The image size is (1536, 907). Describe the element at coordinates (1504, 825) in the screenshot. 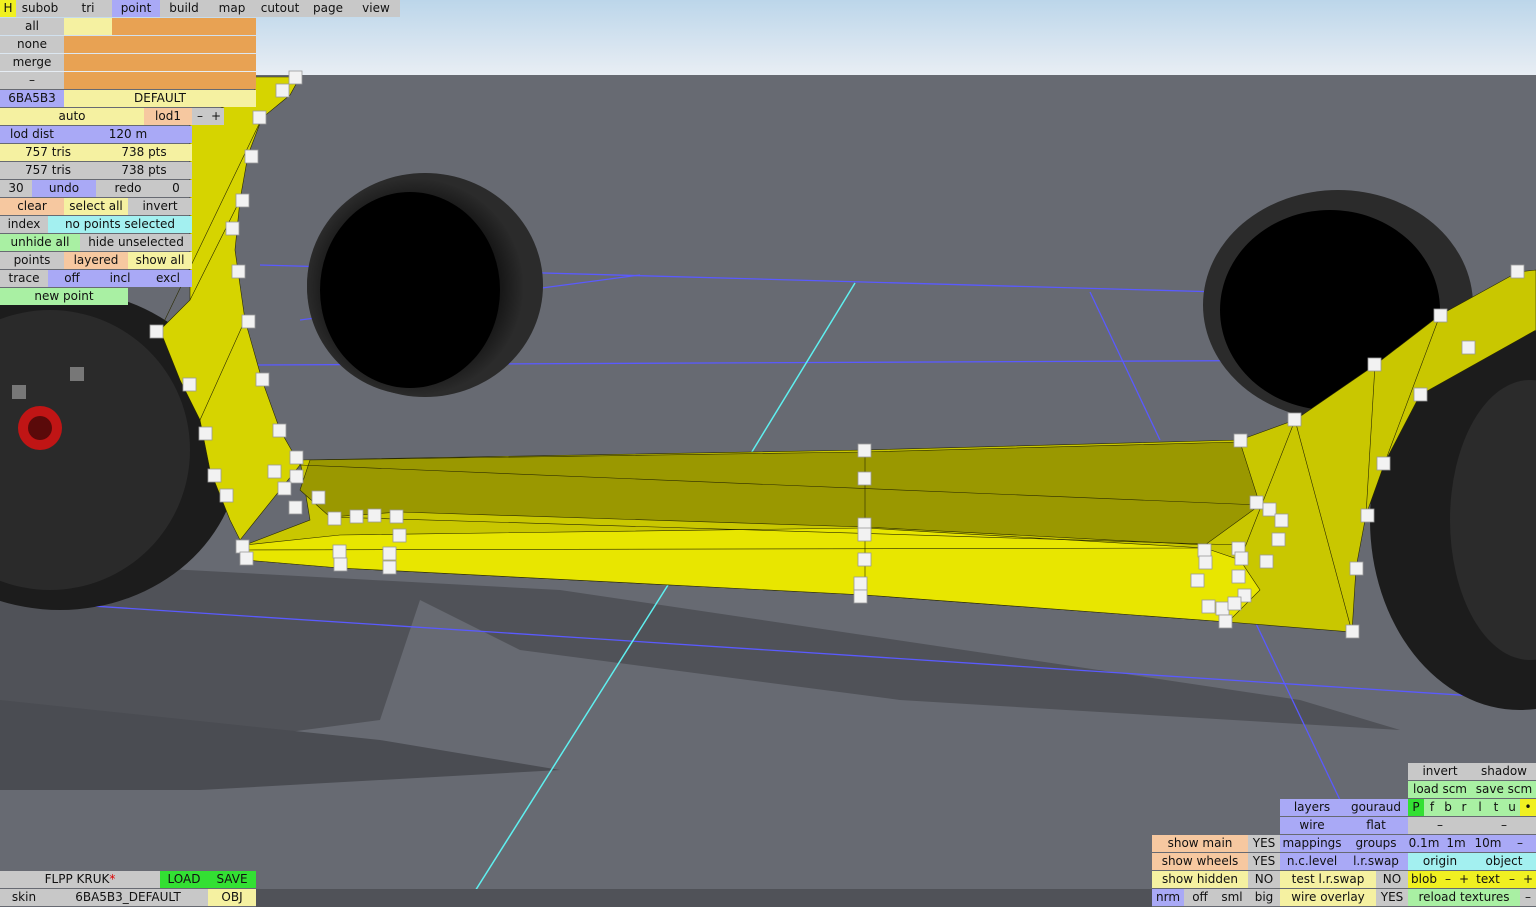

I see `scene-dash-2: –` at that location.